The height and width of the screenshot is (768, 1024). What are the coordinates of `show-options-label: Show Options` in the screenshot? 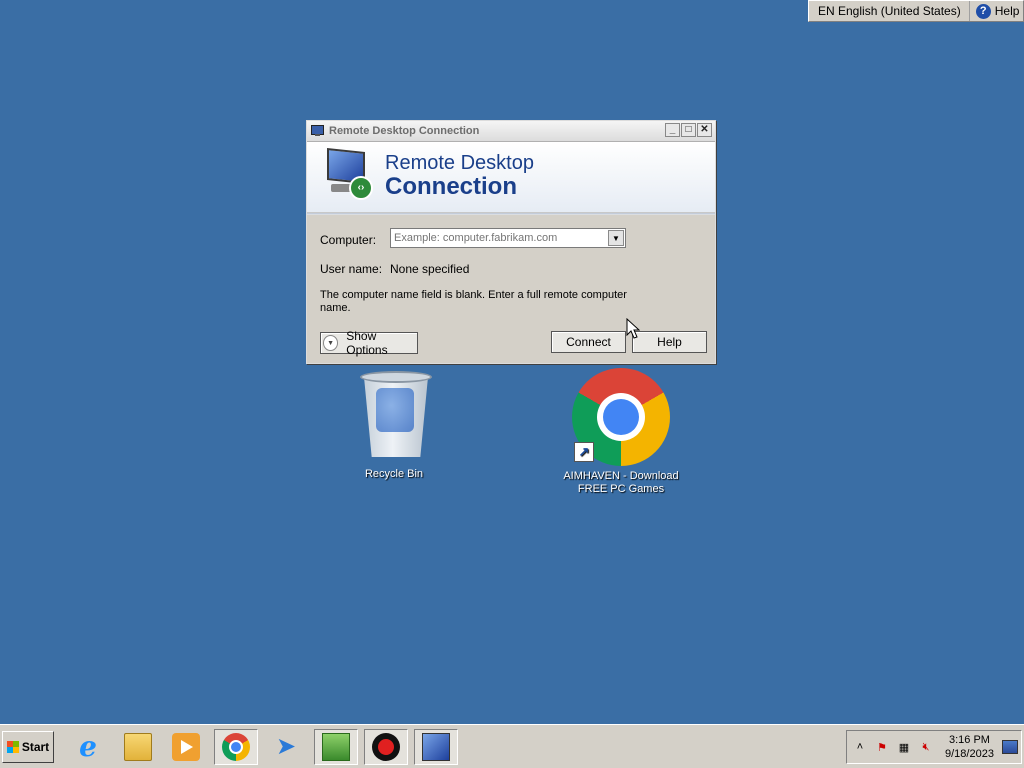 It's located at (367, 343).